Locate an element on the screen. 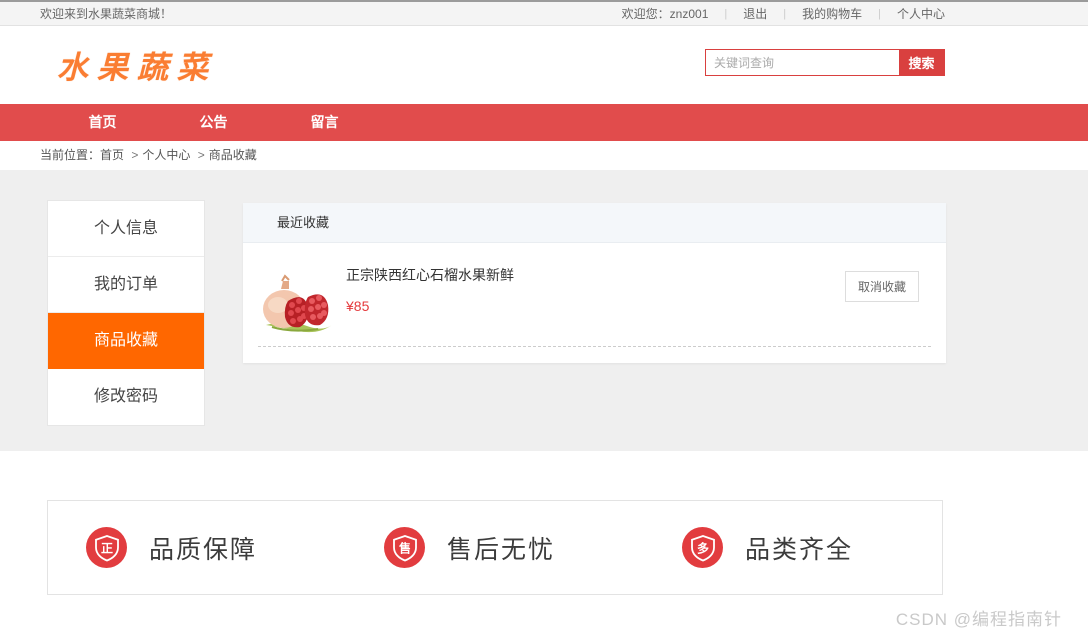 The width and height of the screenshot is (1088, 636). row-divider is located at coordinates (594, 346).